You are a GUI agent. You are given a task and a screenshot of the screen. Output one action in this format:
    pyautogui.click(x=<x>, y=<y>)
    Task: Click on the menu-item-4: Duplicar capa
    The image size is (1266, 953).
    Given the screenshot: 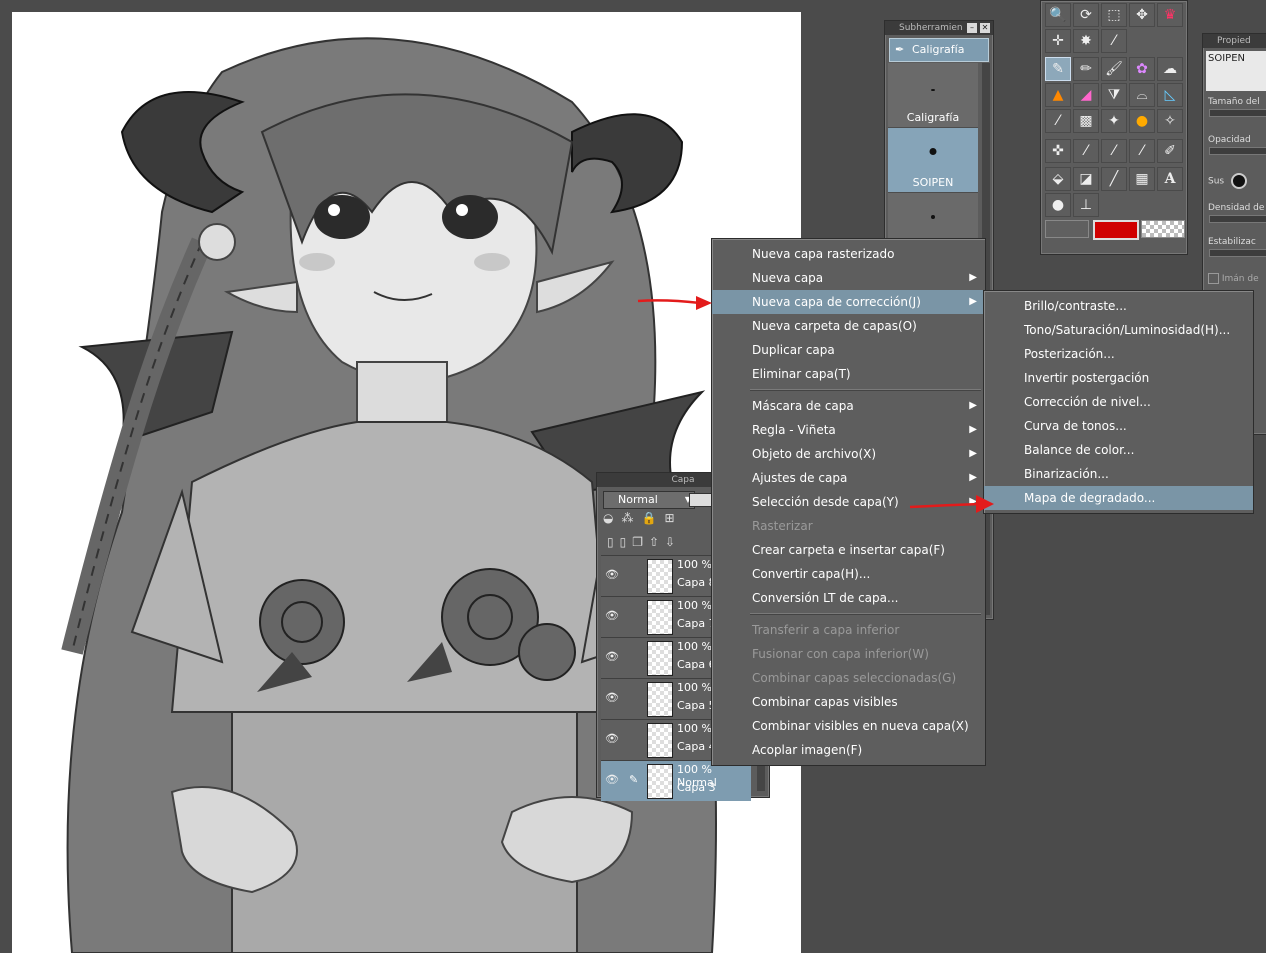 What is the action you would take?
    pyautogui.click(x=848, y=350)
    